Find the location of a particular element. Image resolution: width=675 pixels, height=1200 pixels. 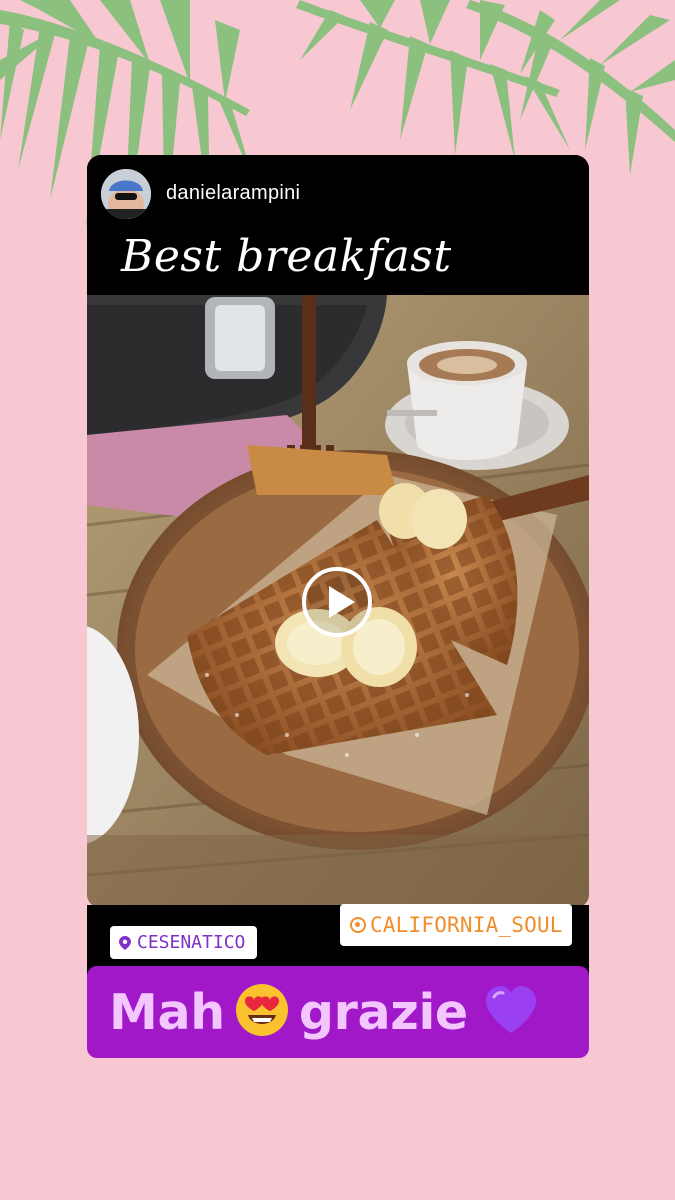

avatar-image is located at coordinates (126, 194).